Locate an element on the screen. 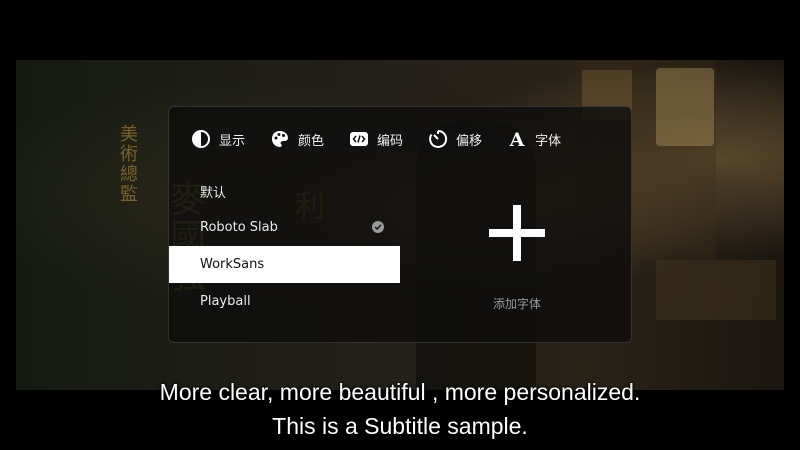  tab-color: 颜色 is located at coordinates (297, 139).